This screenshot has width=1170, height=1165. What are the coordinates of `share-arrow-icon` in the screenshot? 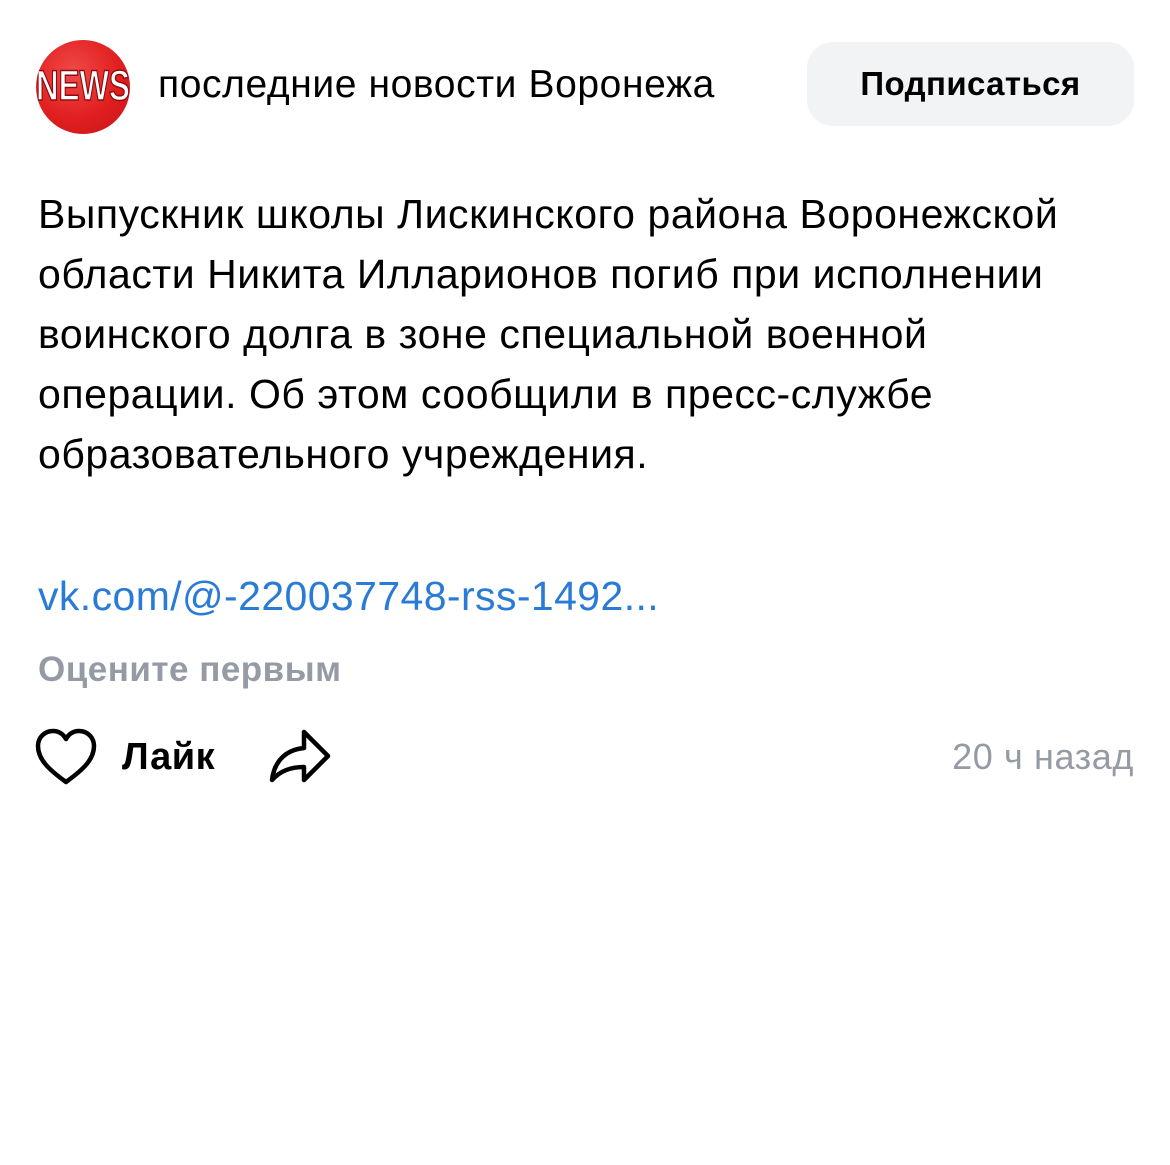 It's located at (300, 756).